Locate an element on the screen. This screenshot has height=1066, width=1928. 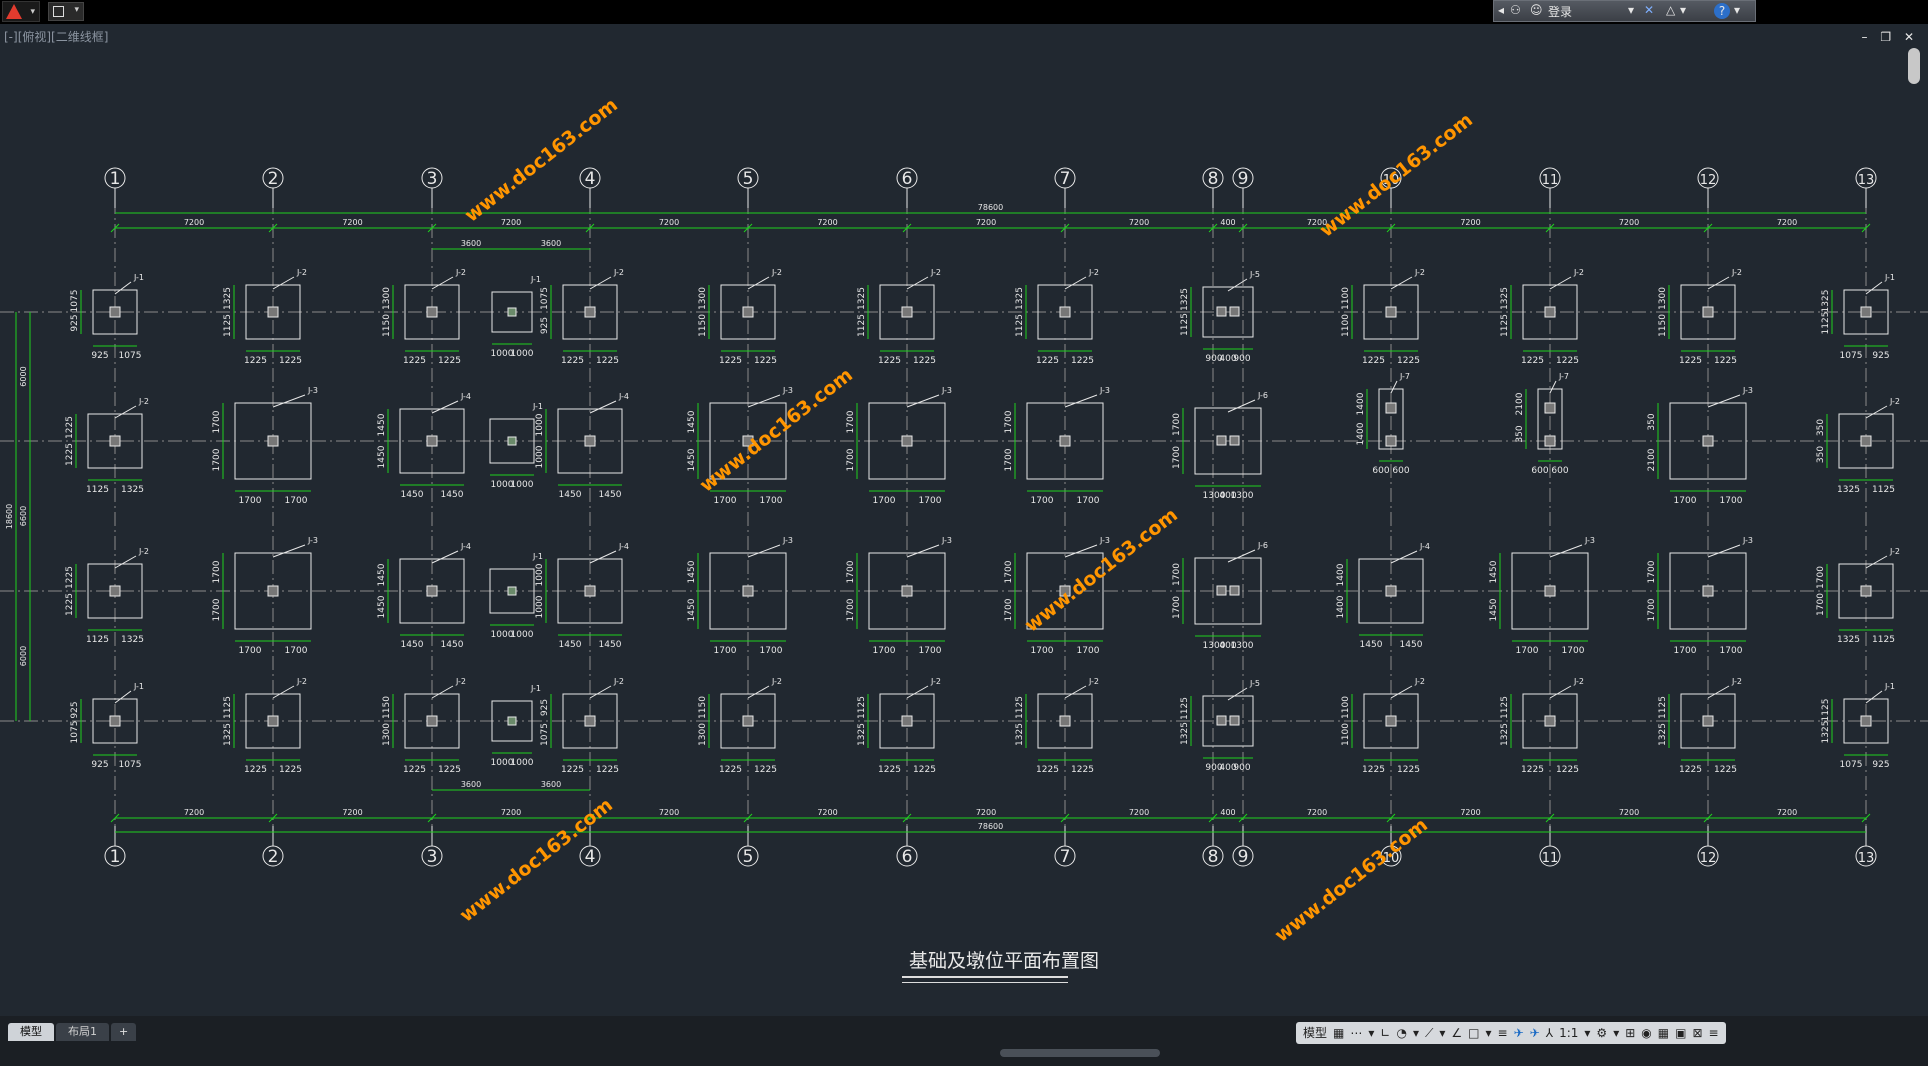
status-tool-0-icon: 模型 is located at coordinates (1315, 1033).